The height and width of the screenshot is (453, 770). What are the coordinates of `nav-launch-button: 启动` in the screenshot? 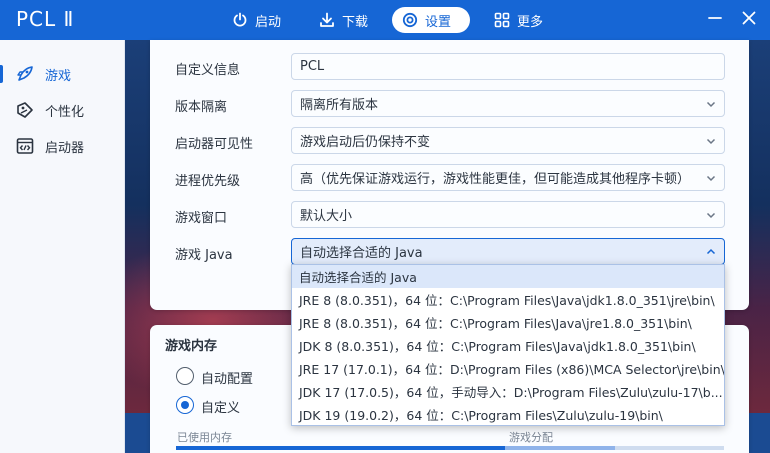 It's located at (256, 20).